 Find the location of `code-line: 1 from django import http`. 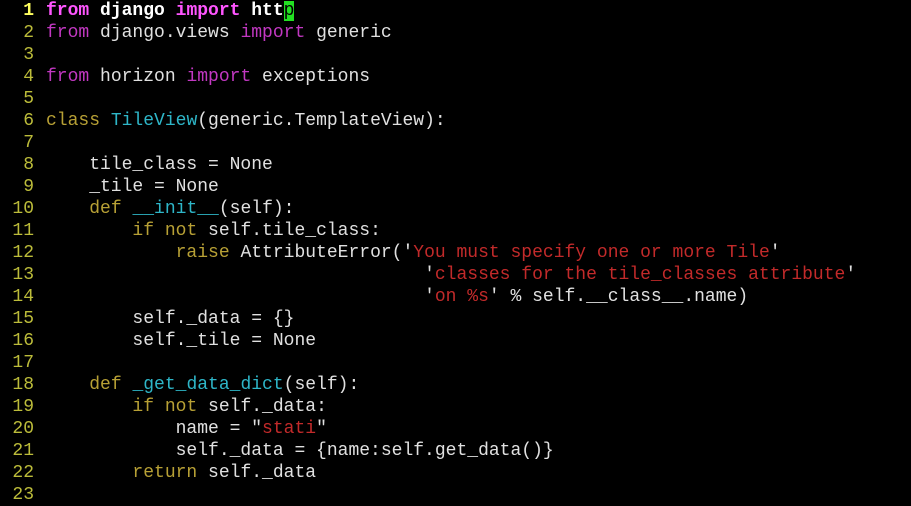

code-line: 1 from django import http is located at coordinates (147, 11).